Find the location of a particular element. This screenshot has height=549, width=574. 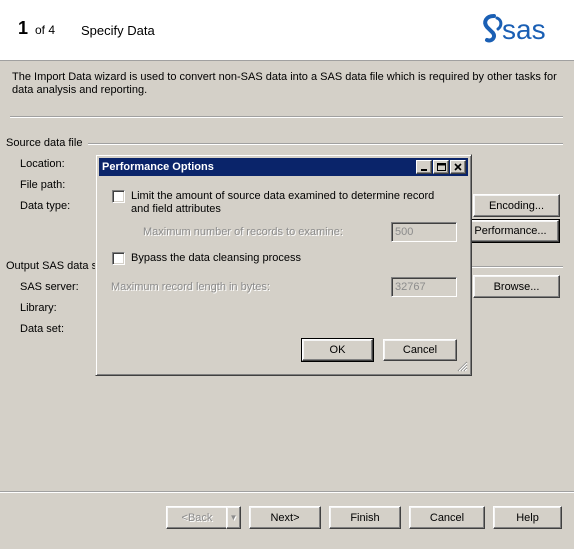

ok-button: OK is located at coordinates (337, 350).